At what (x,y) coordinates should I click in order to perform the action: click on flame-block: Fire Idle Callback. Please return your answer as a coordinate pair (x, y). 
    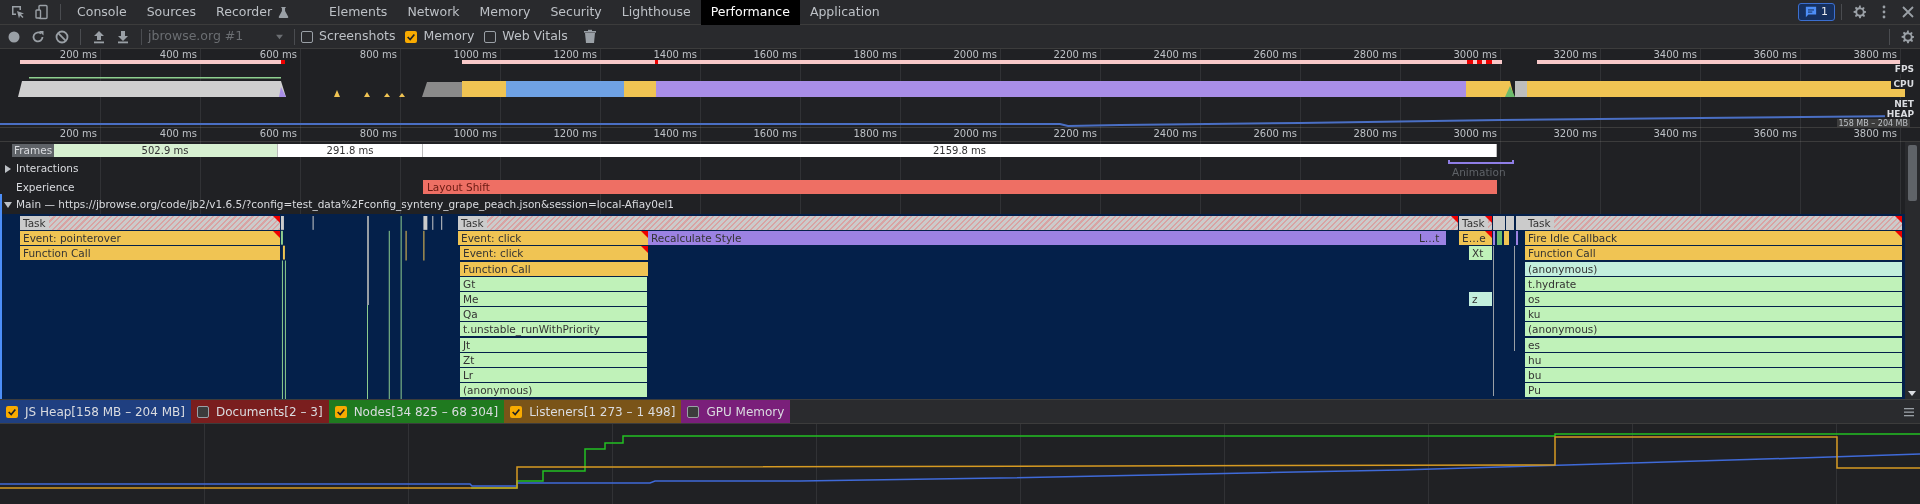
    Looking at the image, I should click on (1713, 238).